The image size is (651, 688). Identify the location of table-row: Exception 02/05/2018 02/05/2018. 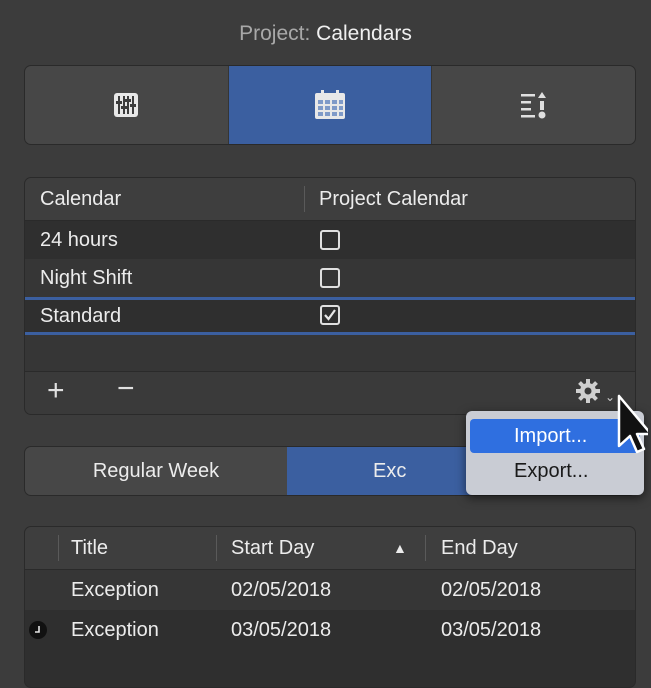
(330, 590).